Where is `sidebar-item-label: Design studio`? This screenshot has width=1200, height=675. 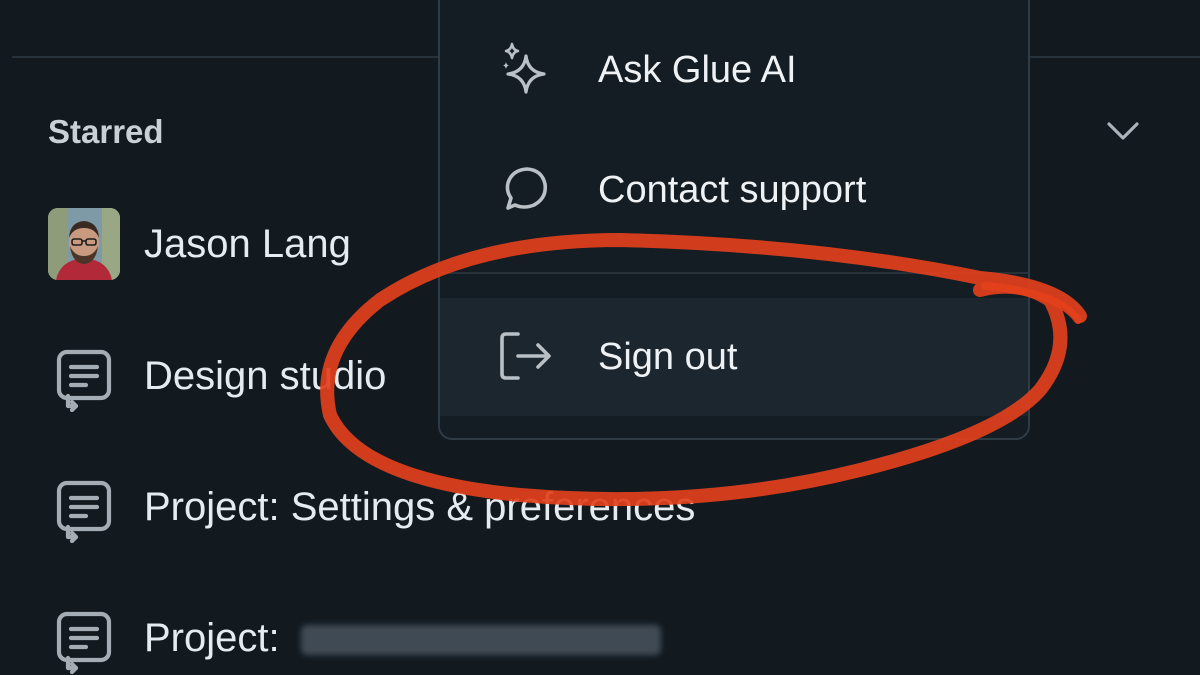 sidebar-item-label: Design studio is located at coordinates (265, 376).